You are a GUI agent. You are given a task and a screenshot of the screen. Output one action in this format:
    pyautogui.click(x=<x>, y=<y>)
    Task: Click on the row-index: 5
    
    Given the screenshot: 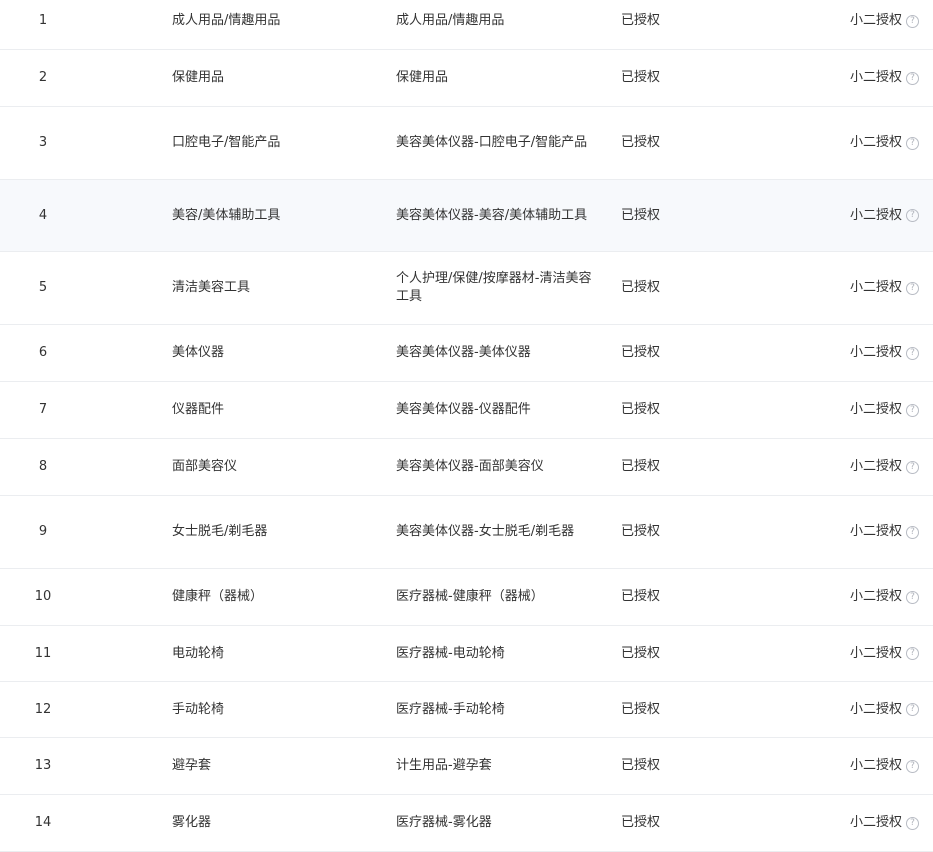 What is the action you would take?
    pyautogui.click(x=43, y=287)
    